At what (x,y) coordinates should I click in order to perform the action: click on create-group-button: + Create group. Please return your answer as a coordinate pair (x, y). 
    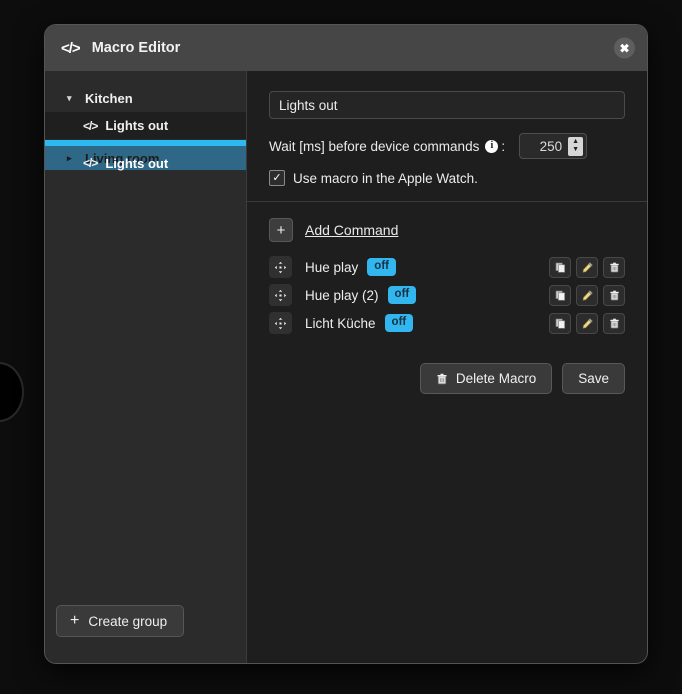
    Looking at the image, I should click on (120, 621).